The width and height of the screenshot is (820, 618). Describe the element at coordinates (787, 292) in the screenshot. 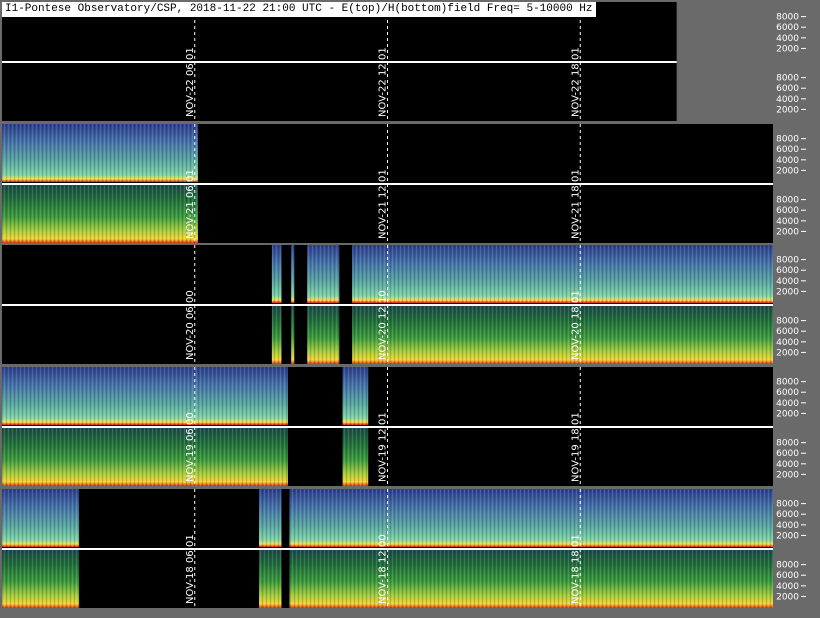

I see `freq-tick-nov-20-e-0: 2000` at that location.